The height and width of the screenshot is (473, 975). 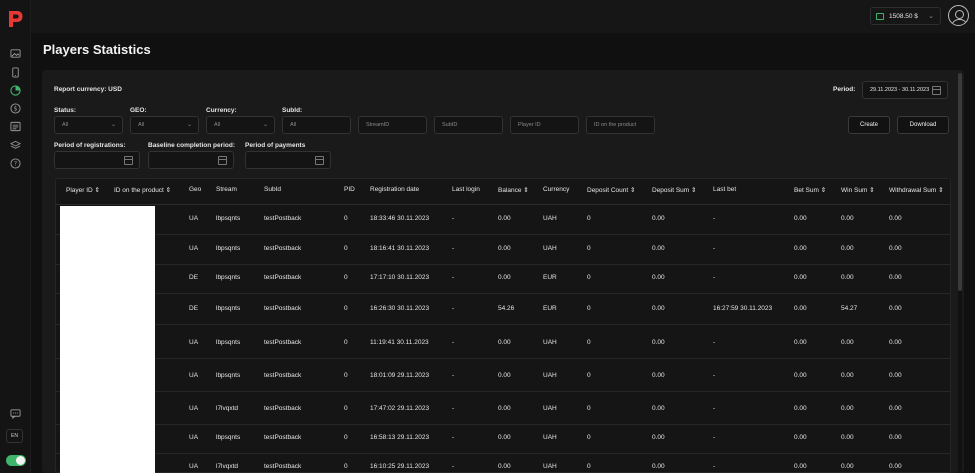 What do you see at coordinates (142, 190) in the screenshot?
I see `column-header-id-on-the-product: ID on the product ⇕` at bounding box center [142, 190].